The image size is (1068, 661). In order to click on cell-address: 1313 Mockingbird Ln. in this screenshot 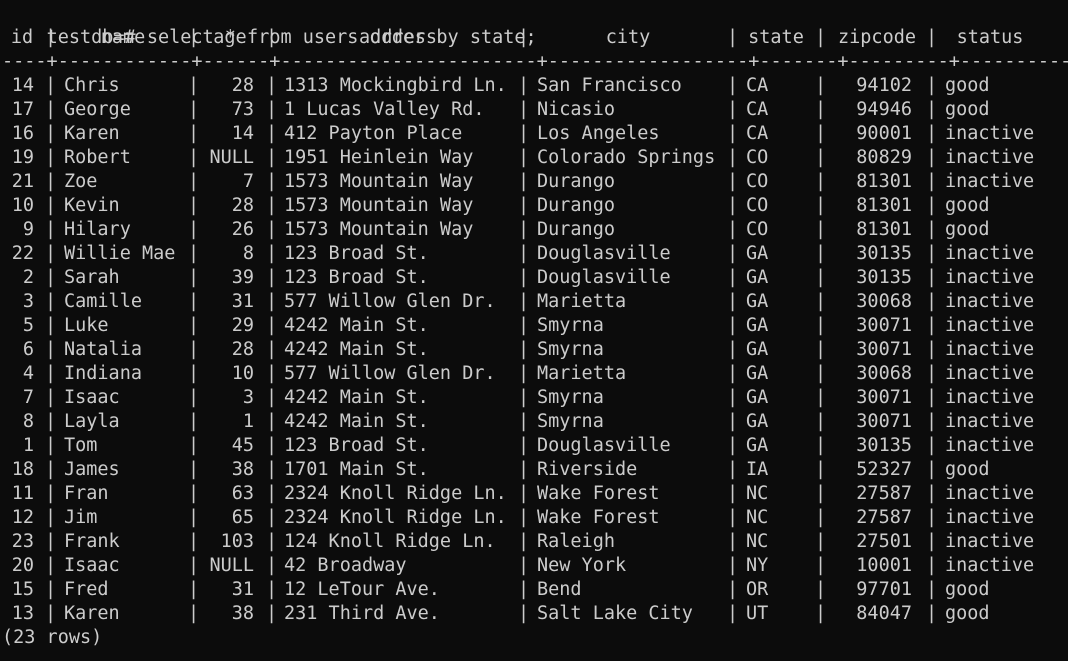, I will do `click(395, 85)`.